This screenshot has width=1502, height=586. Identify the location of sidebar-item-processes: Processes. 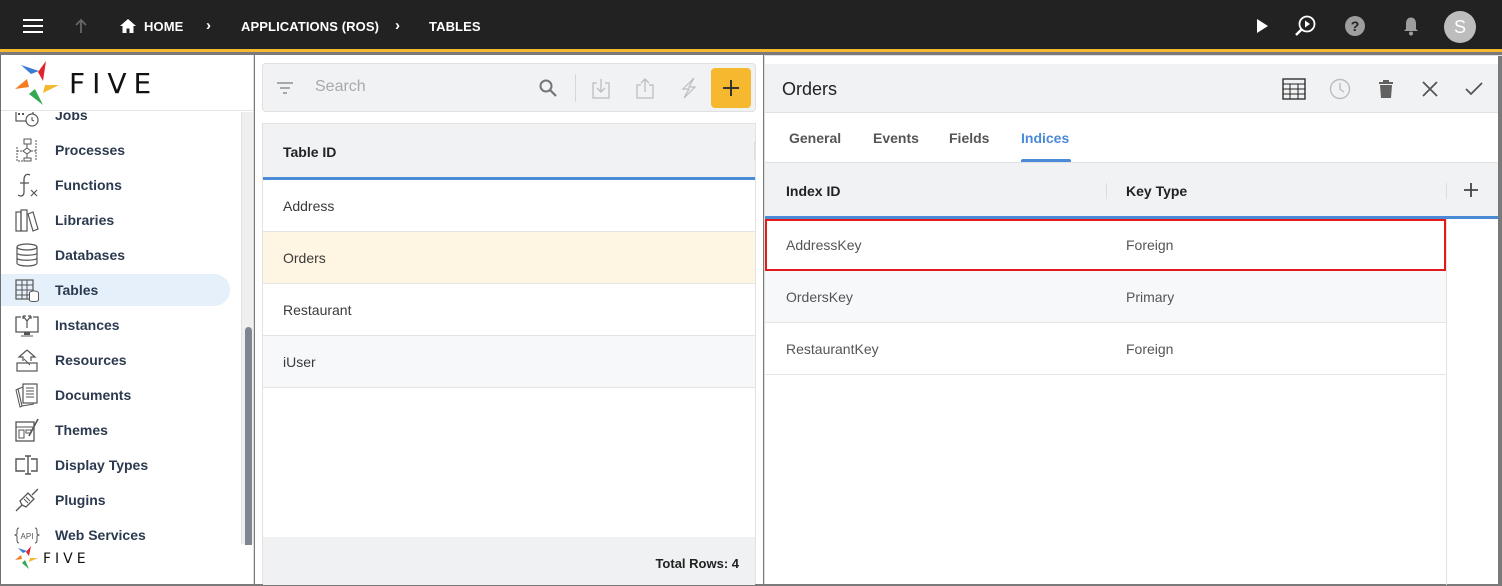
(115, 150).